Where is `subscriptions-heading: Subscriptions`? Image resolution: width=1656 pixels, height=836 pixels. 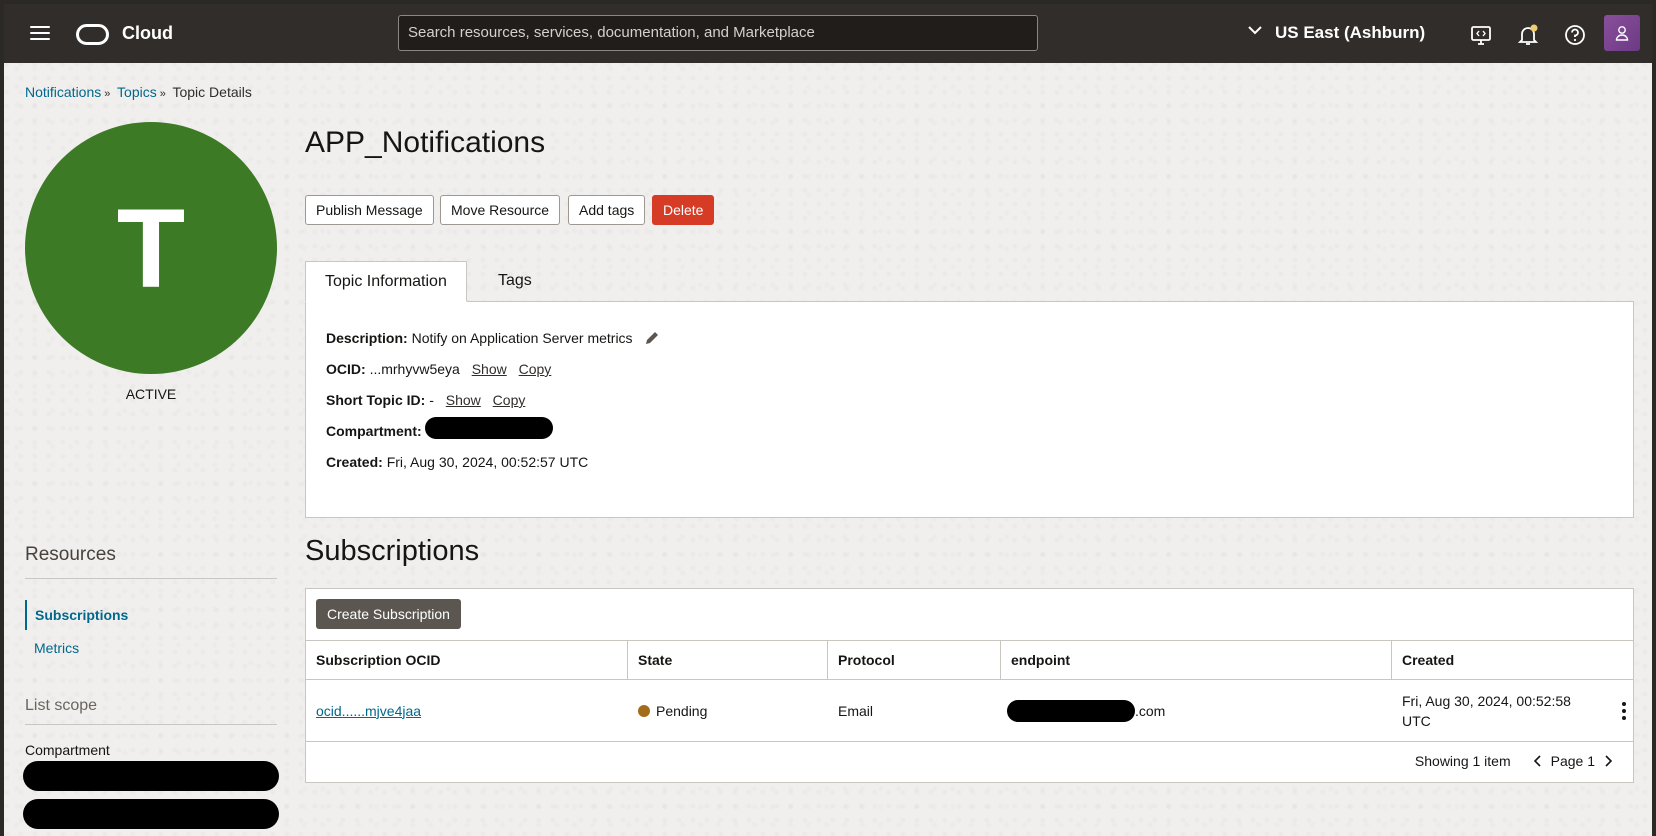
subscriptions-heading: Subscriptions is located at coordinates (392, 551).